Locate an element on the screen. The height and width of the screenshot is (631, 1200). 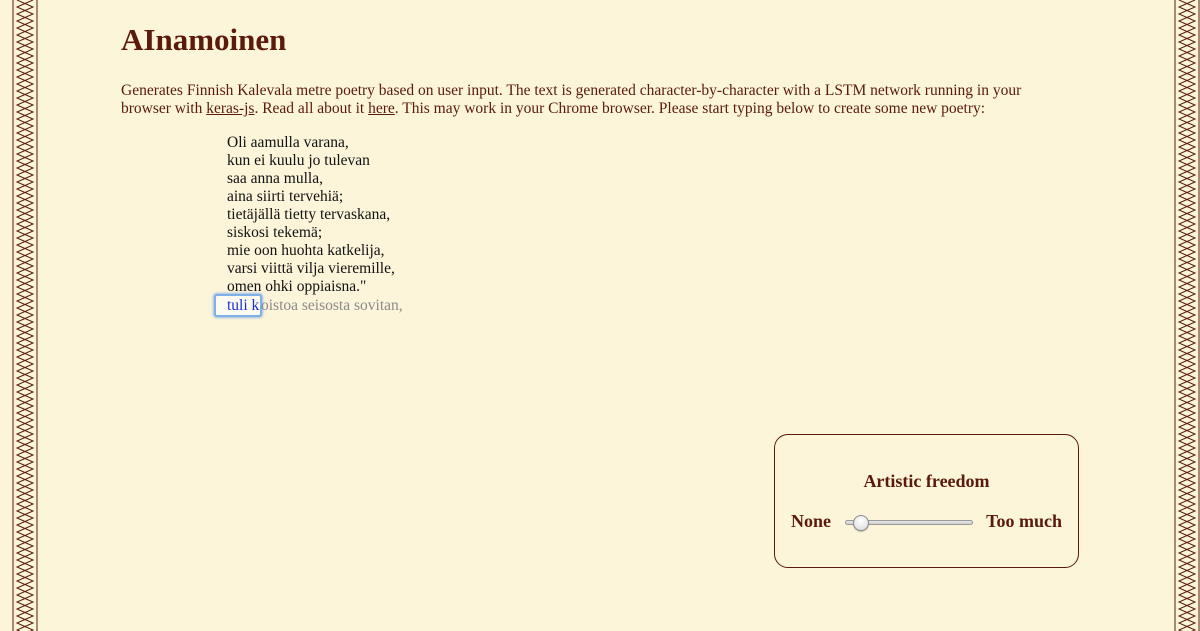
right-decorative-border is located at coordinates (1181, 315).